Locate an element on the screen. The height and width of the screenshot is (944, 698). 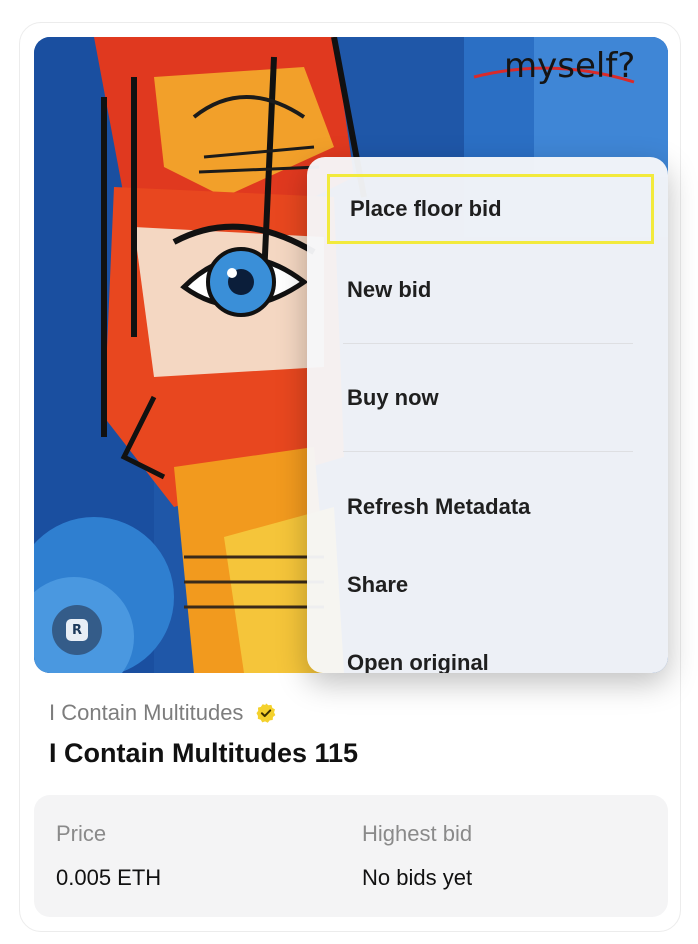
price-stats-panel: Price 0.005 ETH Highest bid No bids yet is located at coordinates (351, 856).